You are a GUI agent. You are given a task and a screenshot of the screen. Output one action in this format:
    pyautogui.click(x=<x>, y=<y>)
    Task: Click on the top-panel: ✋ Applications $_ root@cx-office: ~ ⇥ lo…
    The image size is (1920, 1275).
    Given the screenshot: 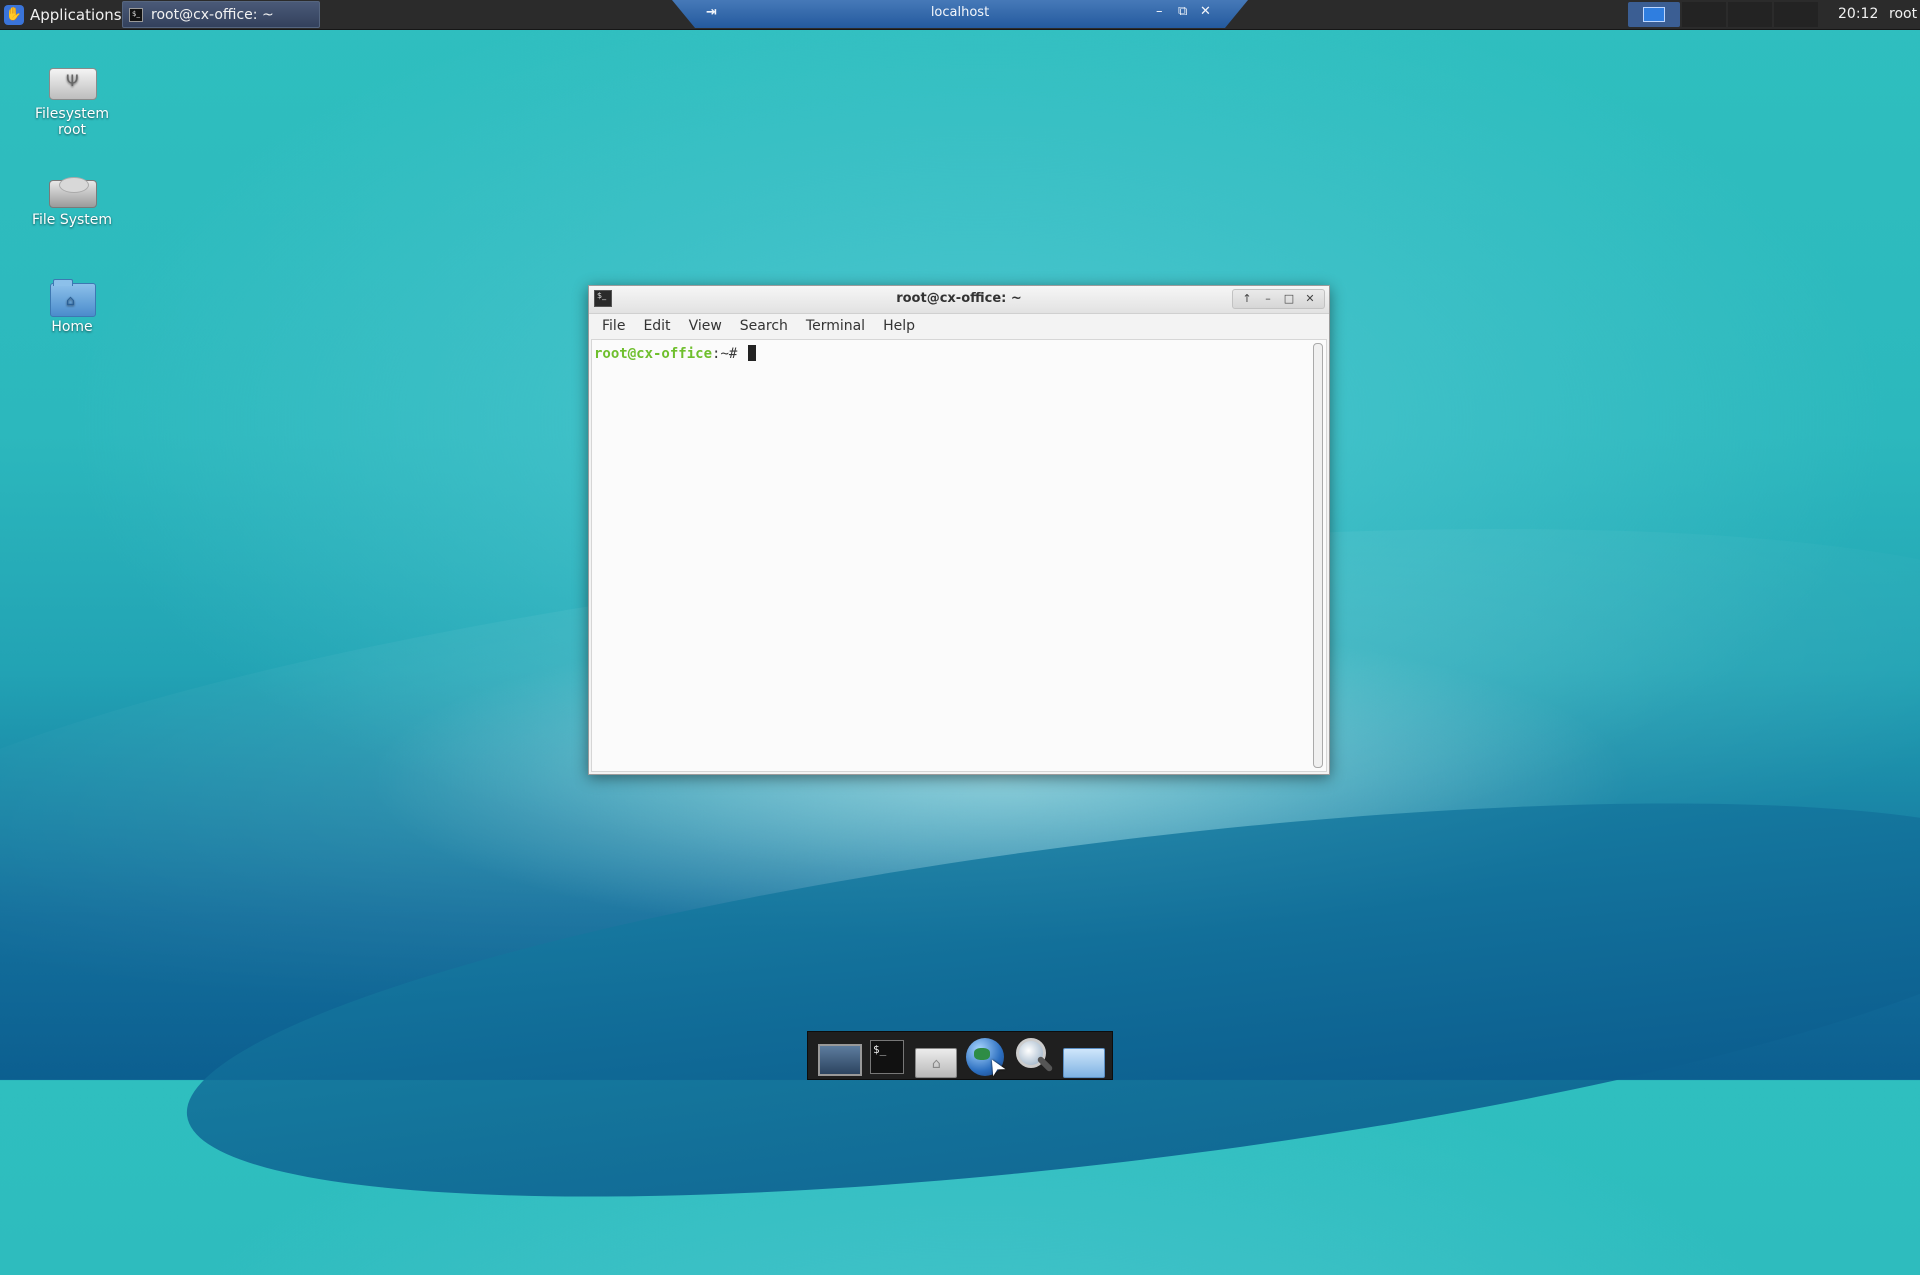 What is the action you would take?
    pyautogui.click(x=960, y=15)
    